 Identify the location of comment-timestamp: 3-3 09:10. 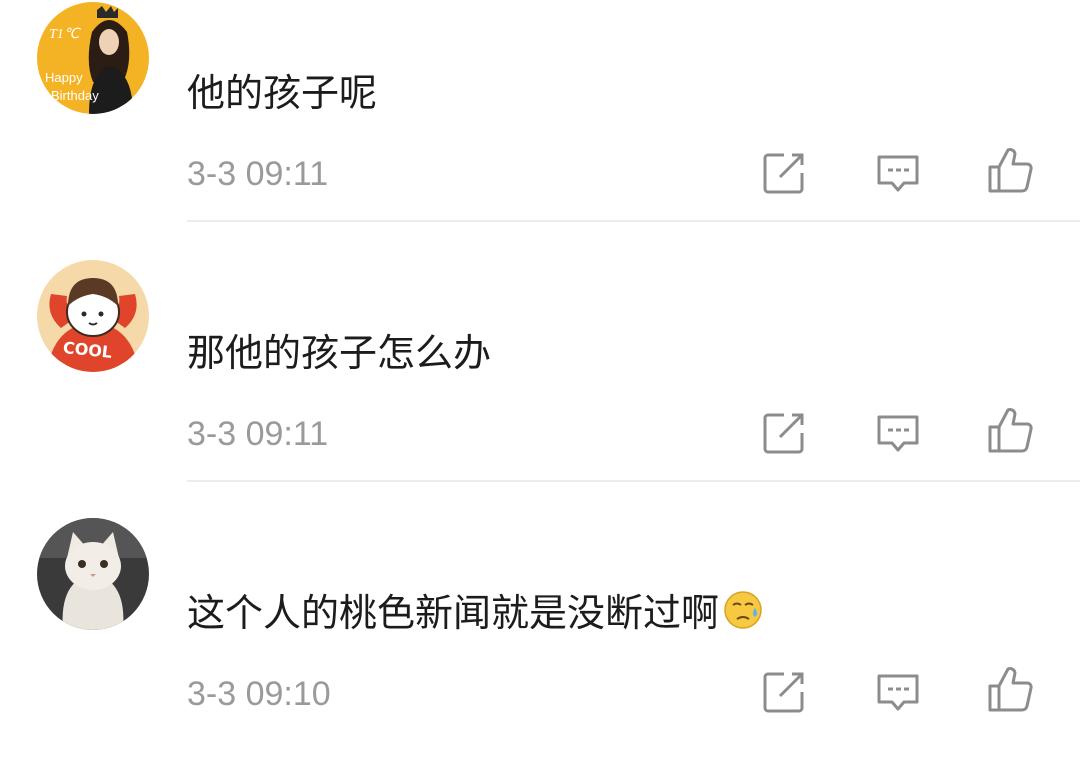
(259, 694).